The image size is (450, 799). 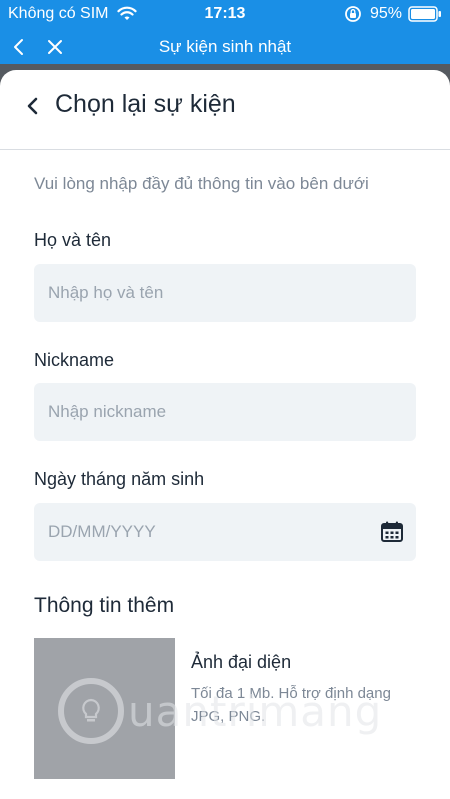 I want to click on rotation-lock-icon, so click(x=353, y=14).